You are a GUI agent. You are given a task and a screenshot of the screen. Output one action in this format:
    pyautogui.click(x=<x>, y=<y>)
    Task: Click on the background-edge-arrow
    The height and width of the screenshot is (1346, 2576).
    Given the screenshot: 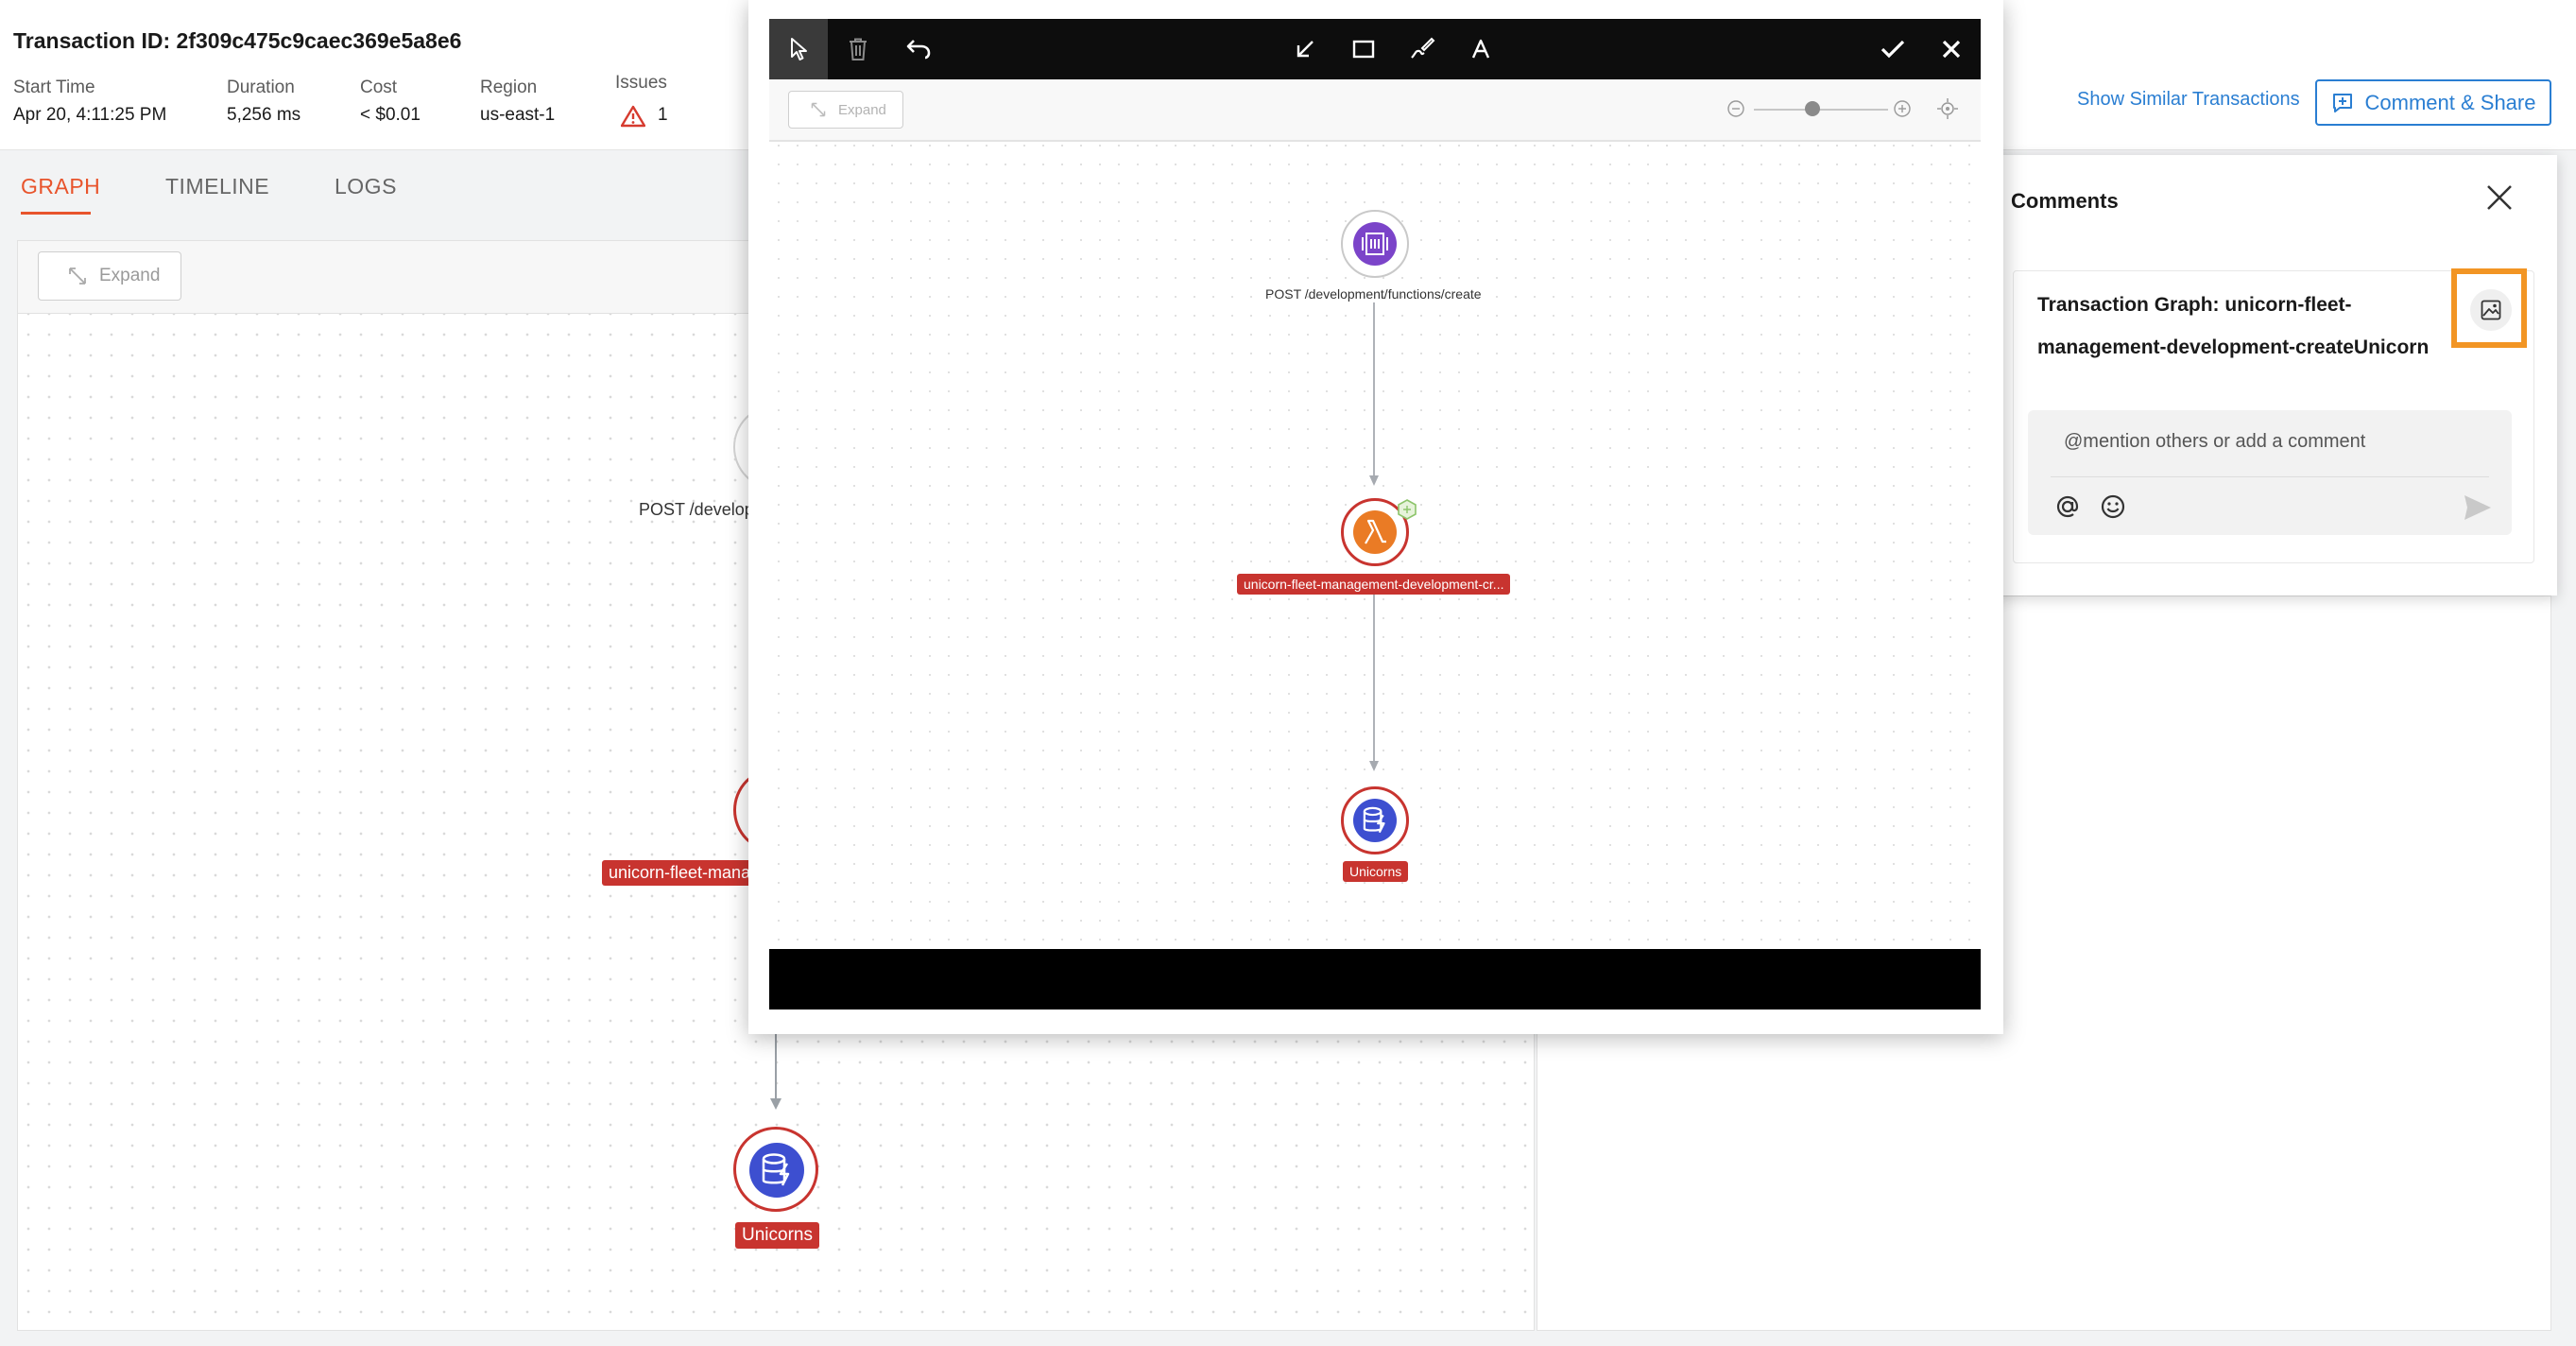 What is the action you would take?
    pyautogui.click(x=775, y=1070)
    